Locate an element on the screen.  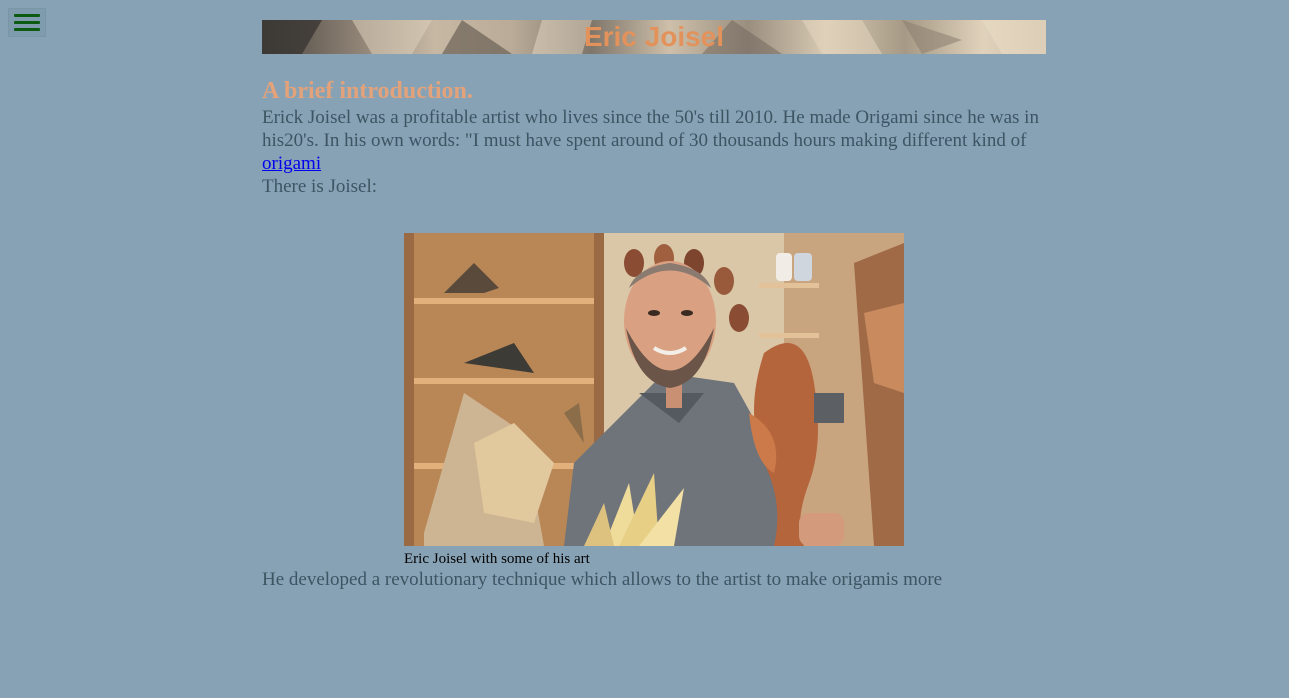
page-title: Eric Joisel is located at coordinates (654, 36).